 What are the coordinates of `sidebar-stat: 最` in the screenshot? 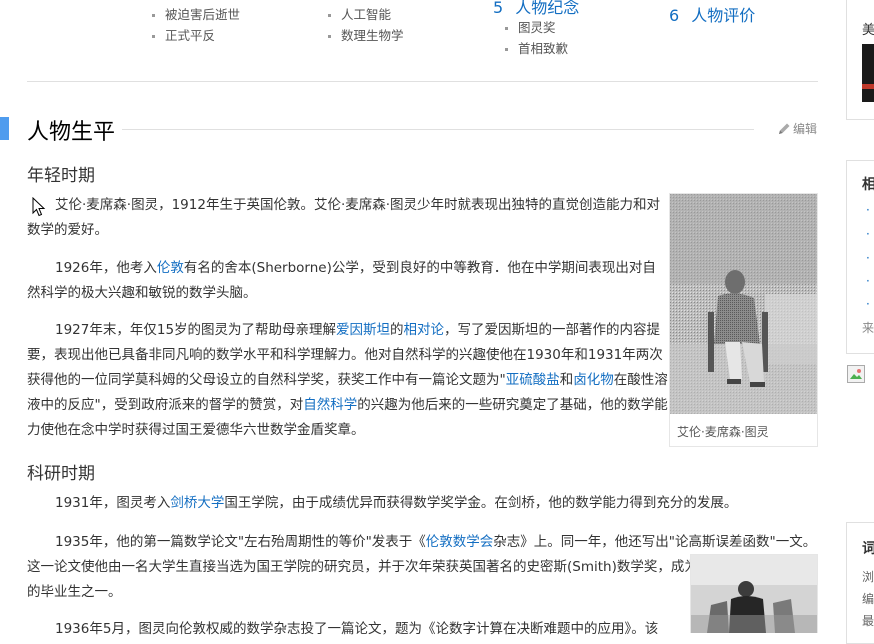 It's located at (868, 621).